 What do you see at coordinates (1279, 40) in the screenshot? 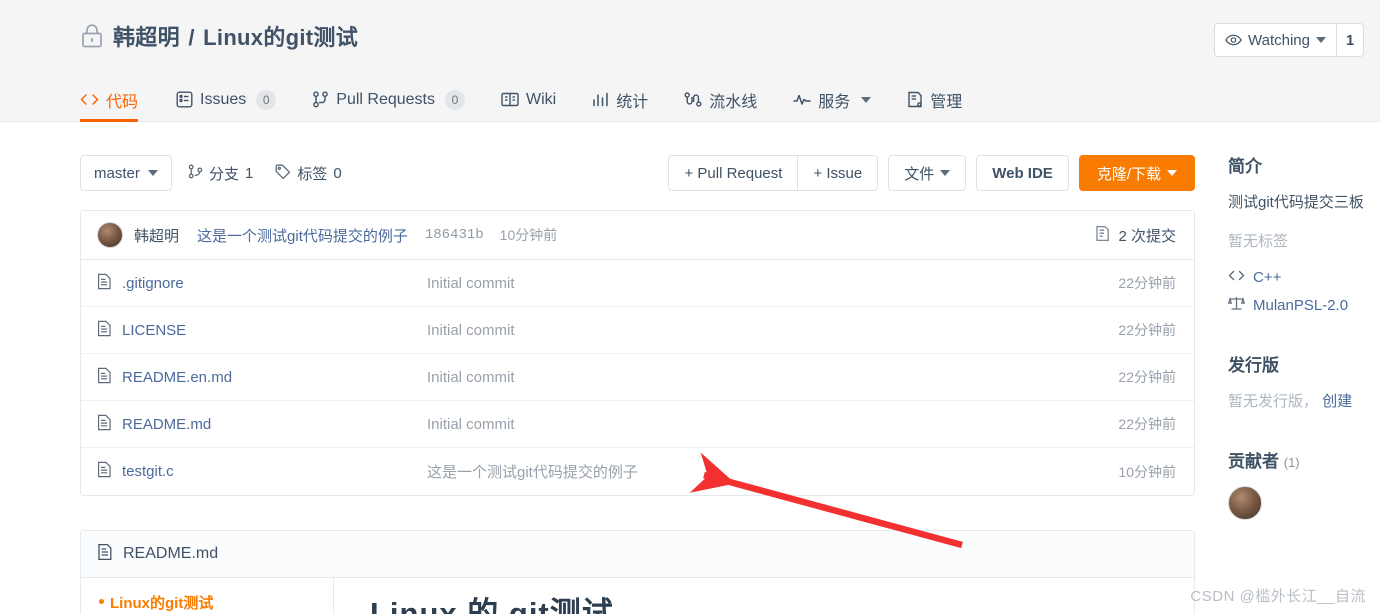
I see `watch-label: Watching` at bounding box center [1279, 40].